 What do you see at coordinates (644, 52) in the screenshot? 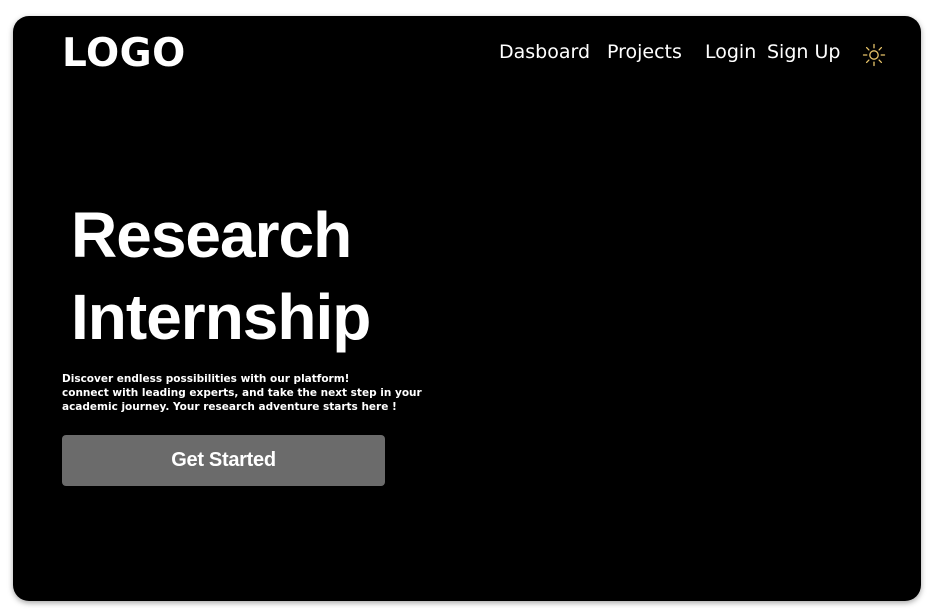
I see `nav-link-projects: Projects` at bounding box center [644, 52].